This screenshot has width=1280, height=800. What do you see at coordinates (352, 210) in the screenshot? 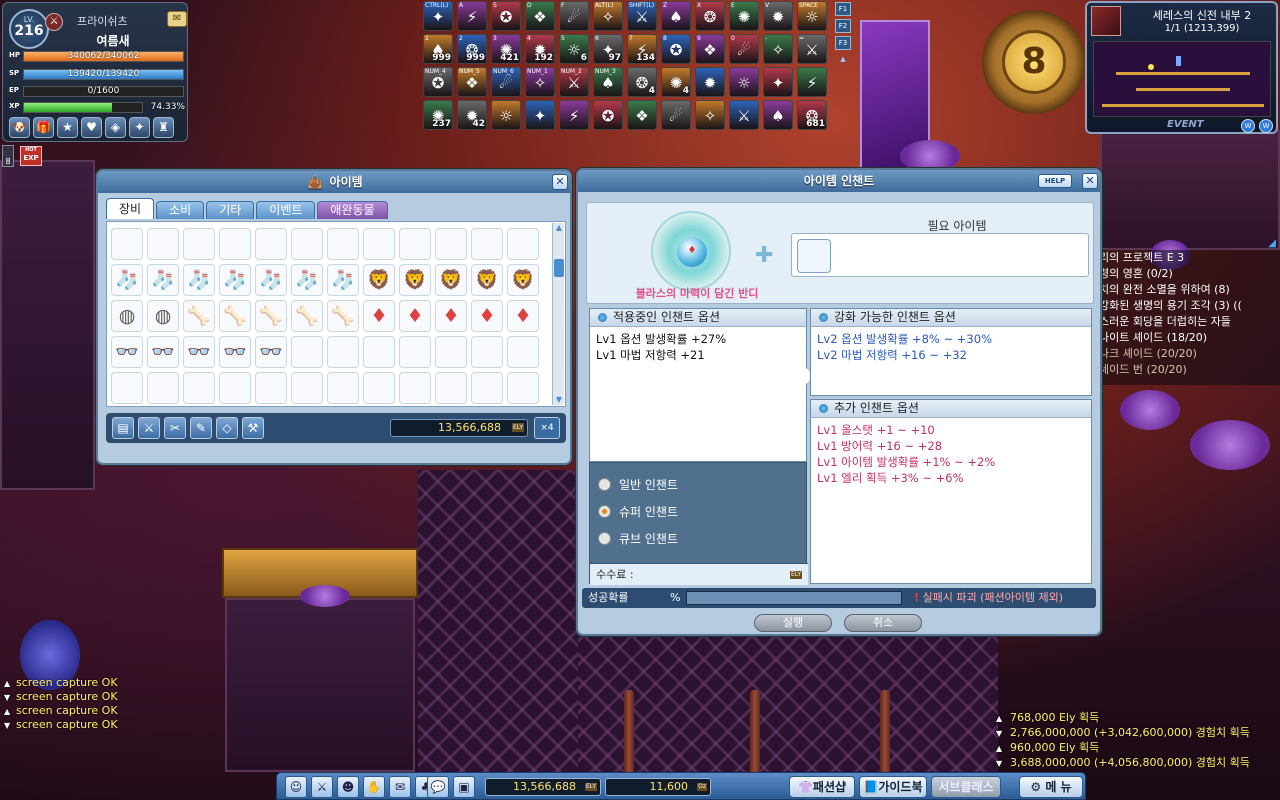
I see `inventory-tab: 애완동물` at bounding box center [352, 210].